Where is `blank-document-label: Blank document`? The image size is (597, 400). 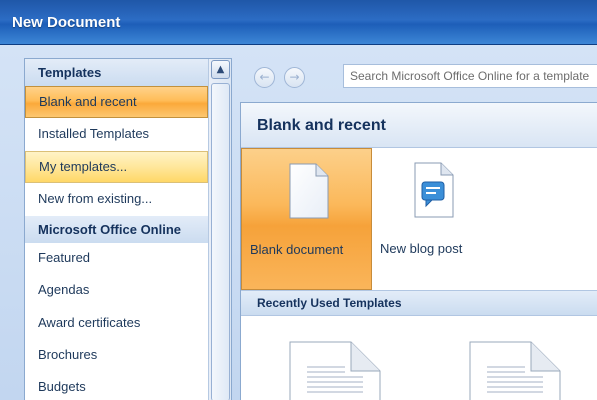
blank-document-label: Blank document is located at coordinates (297, 249).